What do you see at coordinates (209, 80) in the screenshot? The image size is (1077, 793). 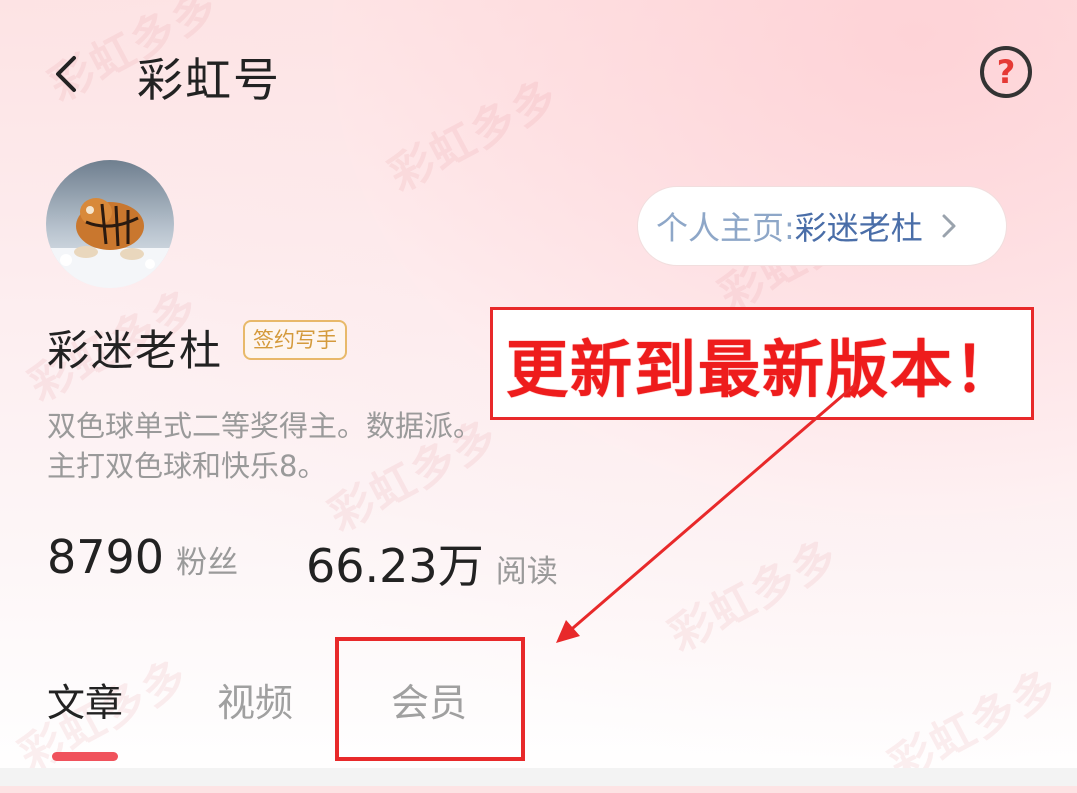 I see `page-title: 彩虹号` at bounding box center [209, 80].